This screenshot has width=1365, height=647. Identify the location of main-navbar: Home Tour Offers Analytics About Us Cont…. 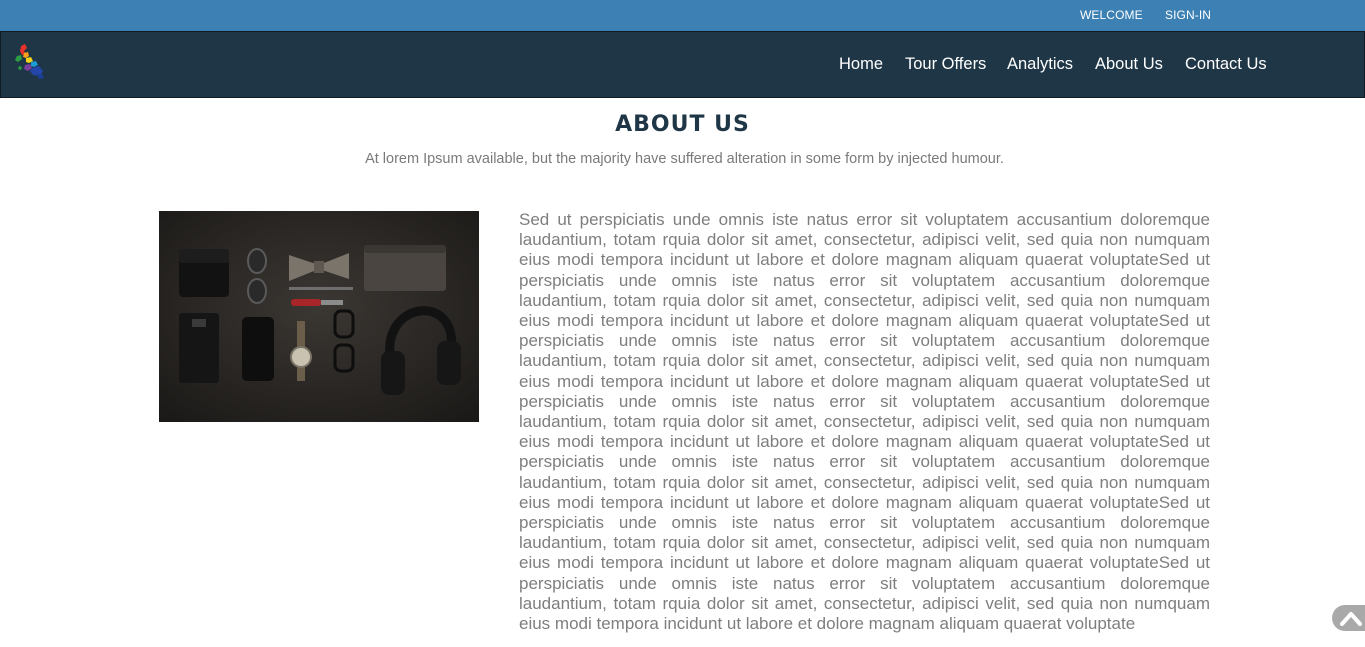
(682, 64).